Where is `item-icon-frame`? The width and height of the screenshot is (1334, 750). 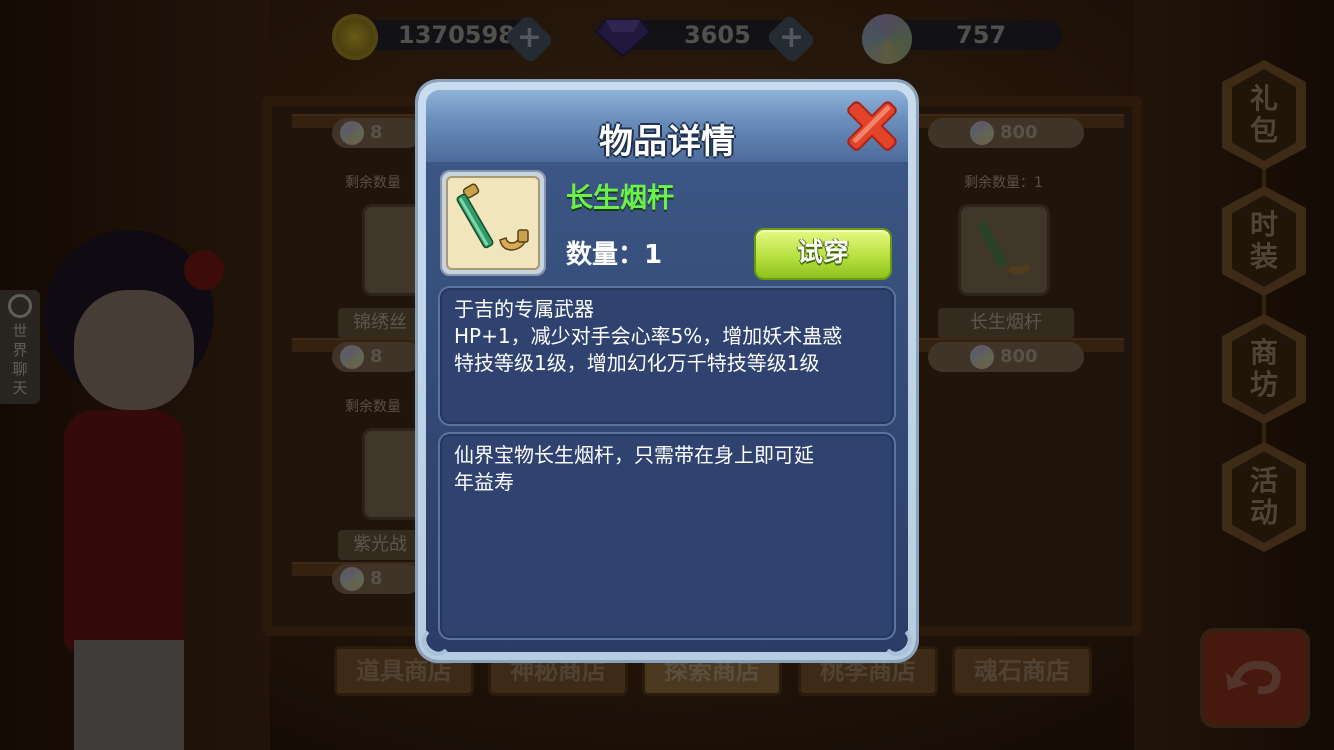 item-icon-frame is located at coordinates (493, 223).